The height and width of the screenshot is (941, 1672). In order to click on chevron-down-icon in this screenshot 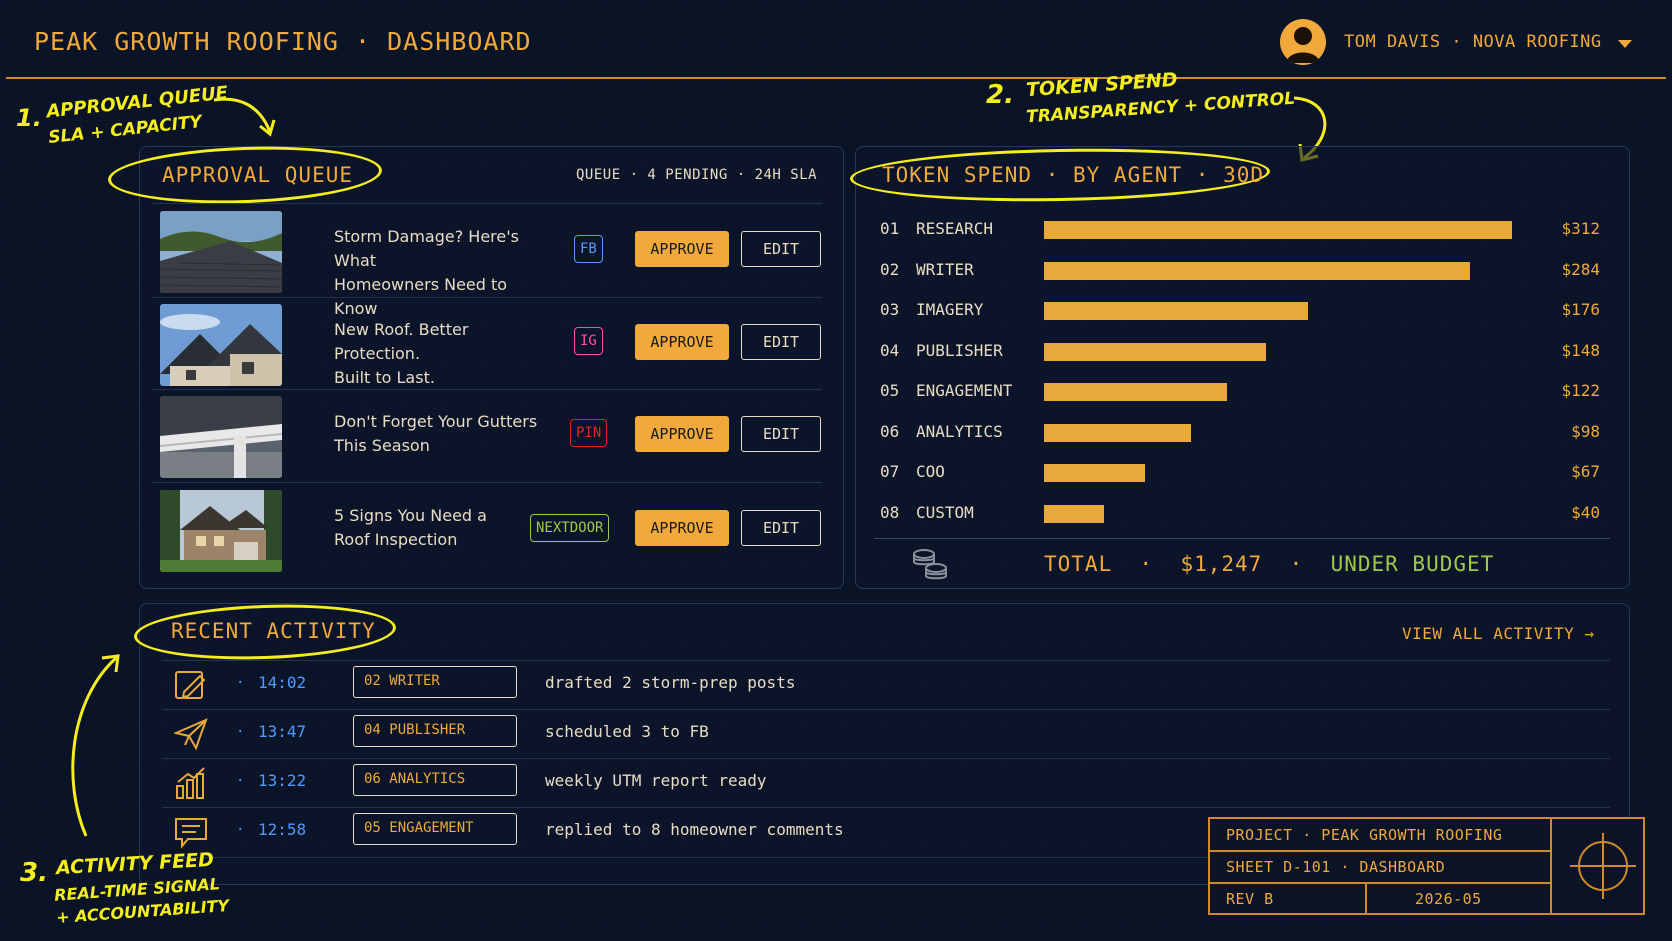, I will do `click(1625, 44)`.